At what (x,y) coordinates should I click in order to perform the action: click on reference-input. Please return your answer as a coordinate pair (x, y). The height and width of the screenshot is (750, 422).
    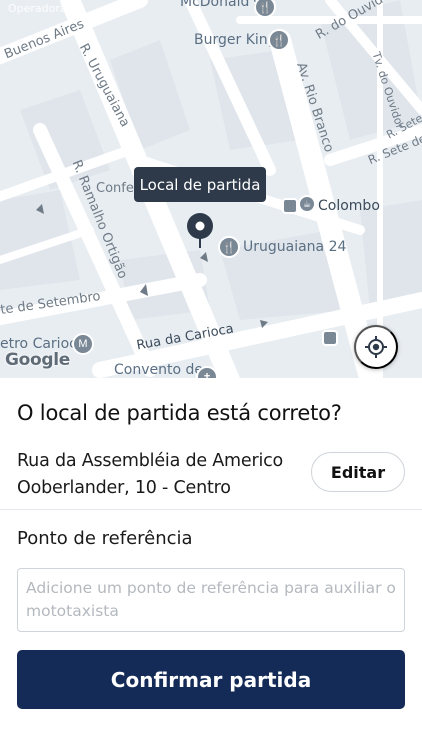
    Looking at the image, I should click on (211, 600).